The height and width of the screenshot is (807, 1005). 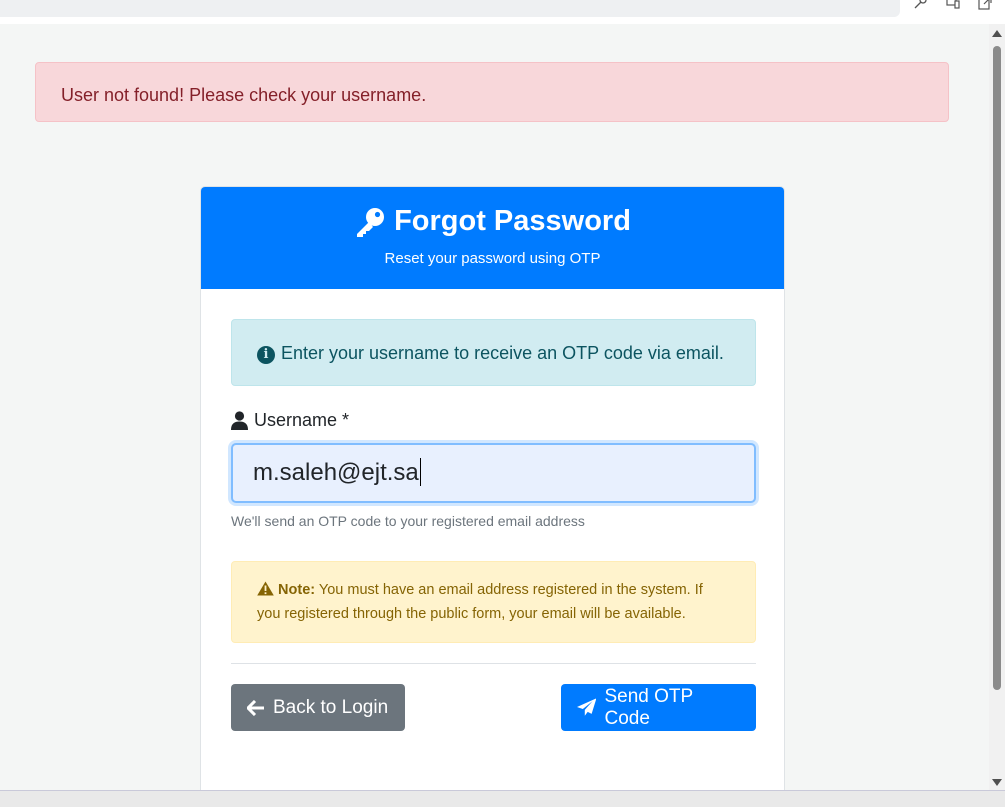 I want to click on text-caret, so click(x=420, y=472).